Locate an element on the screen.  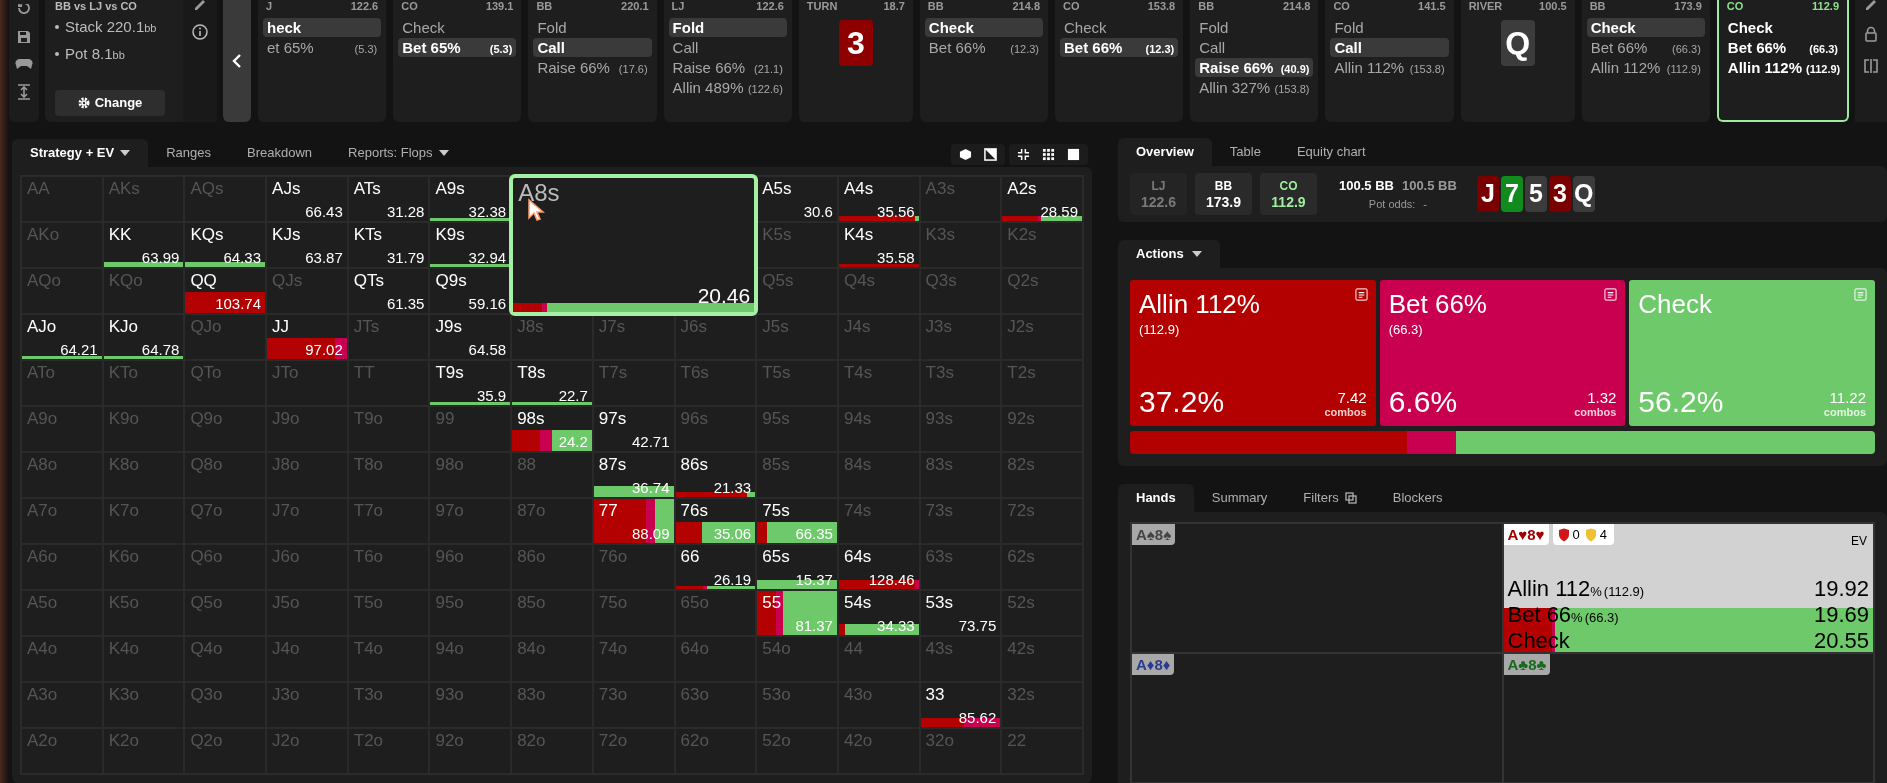
expand-icon is located at coordinates (24, 92).